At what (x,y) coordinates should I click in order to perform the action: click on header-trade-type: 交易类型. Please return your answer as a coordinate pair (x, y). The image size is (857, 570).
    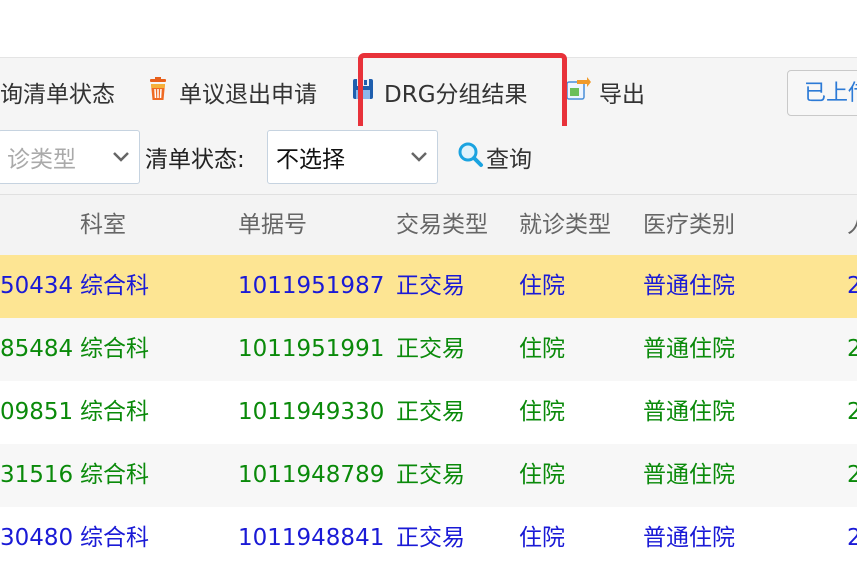
    Looking at the image, I should click on (442, 225).